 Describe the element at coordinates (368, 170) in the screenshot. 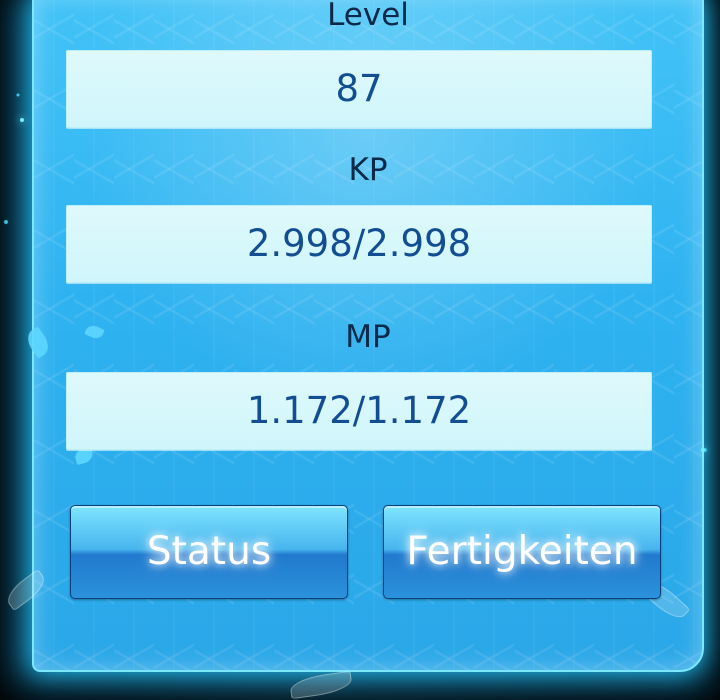

I see `kp-label: KP` at that location.